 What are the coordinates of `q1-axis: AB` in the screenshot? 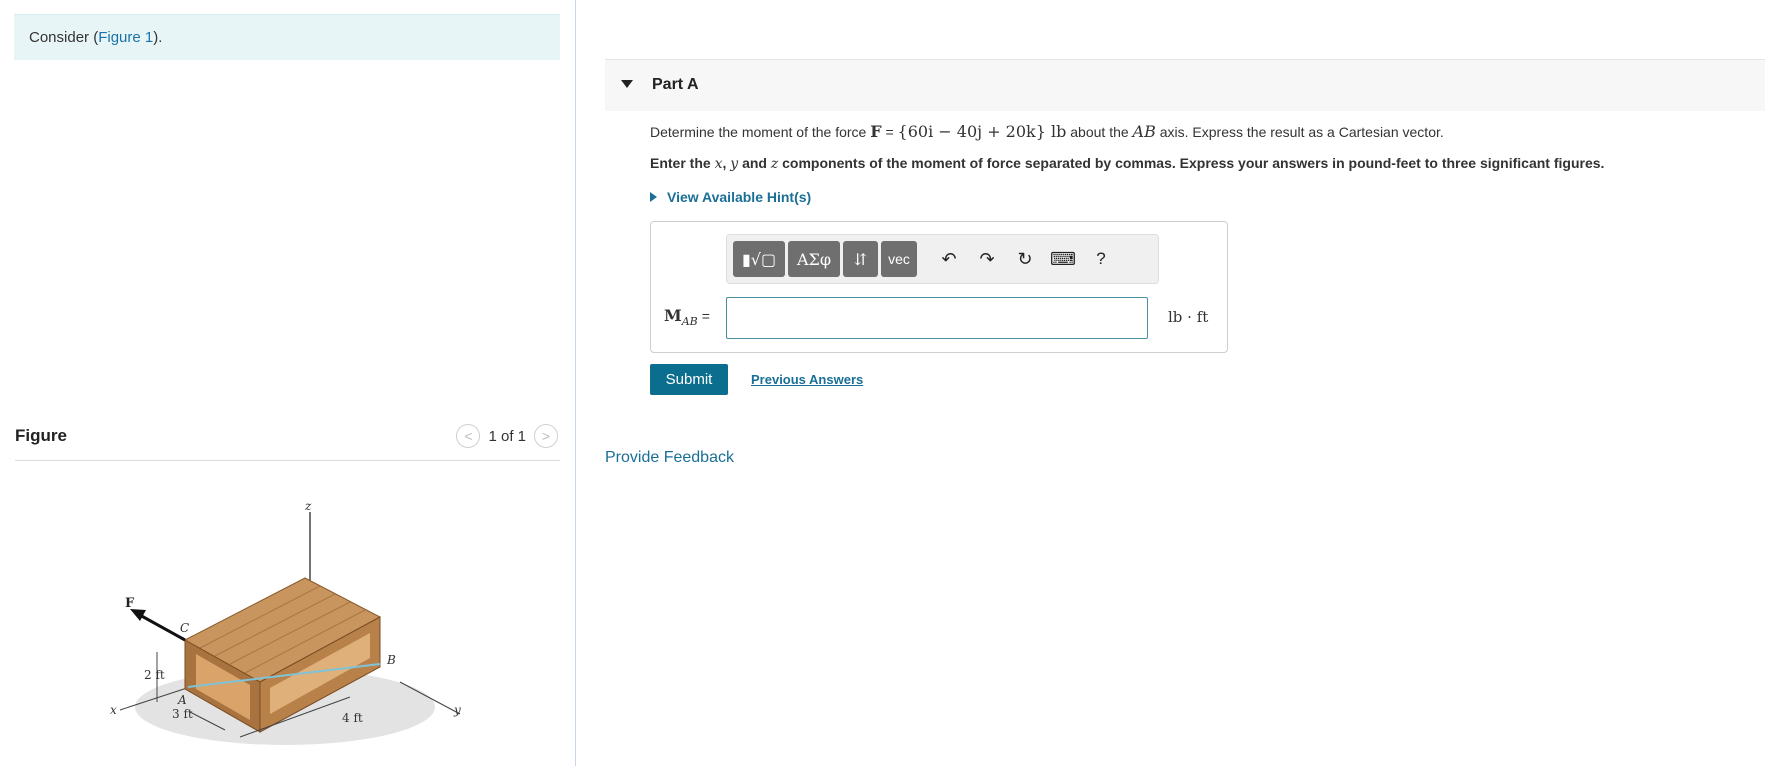 It's located at (1144, 131).